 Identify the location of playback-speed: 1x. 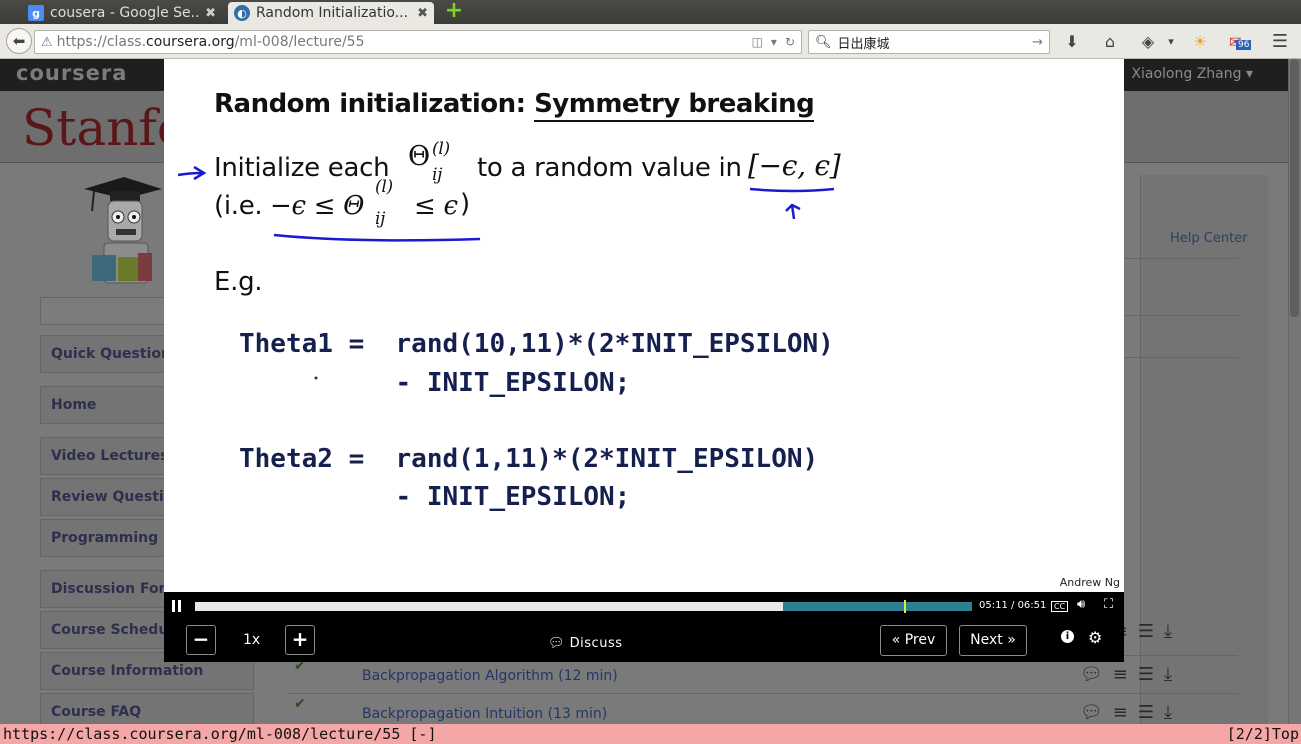
(252, 640).